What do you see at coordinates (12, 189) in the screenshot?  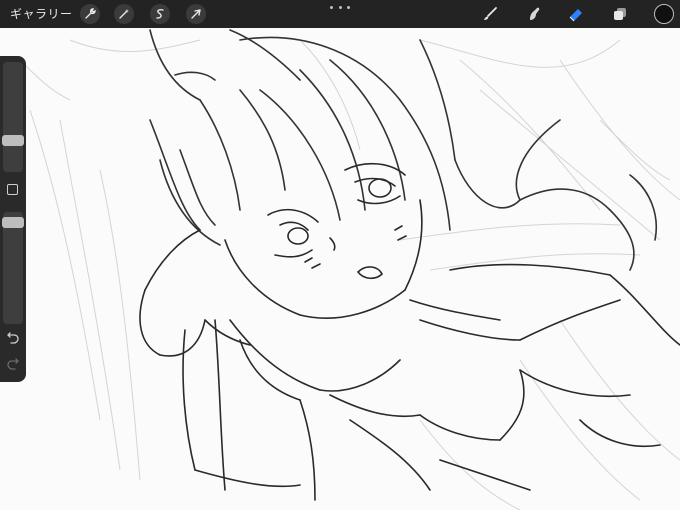 I see `square-modifier-icon` at bounding box center [12, 189].